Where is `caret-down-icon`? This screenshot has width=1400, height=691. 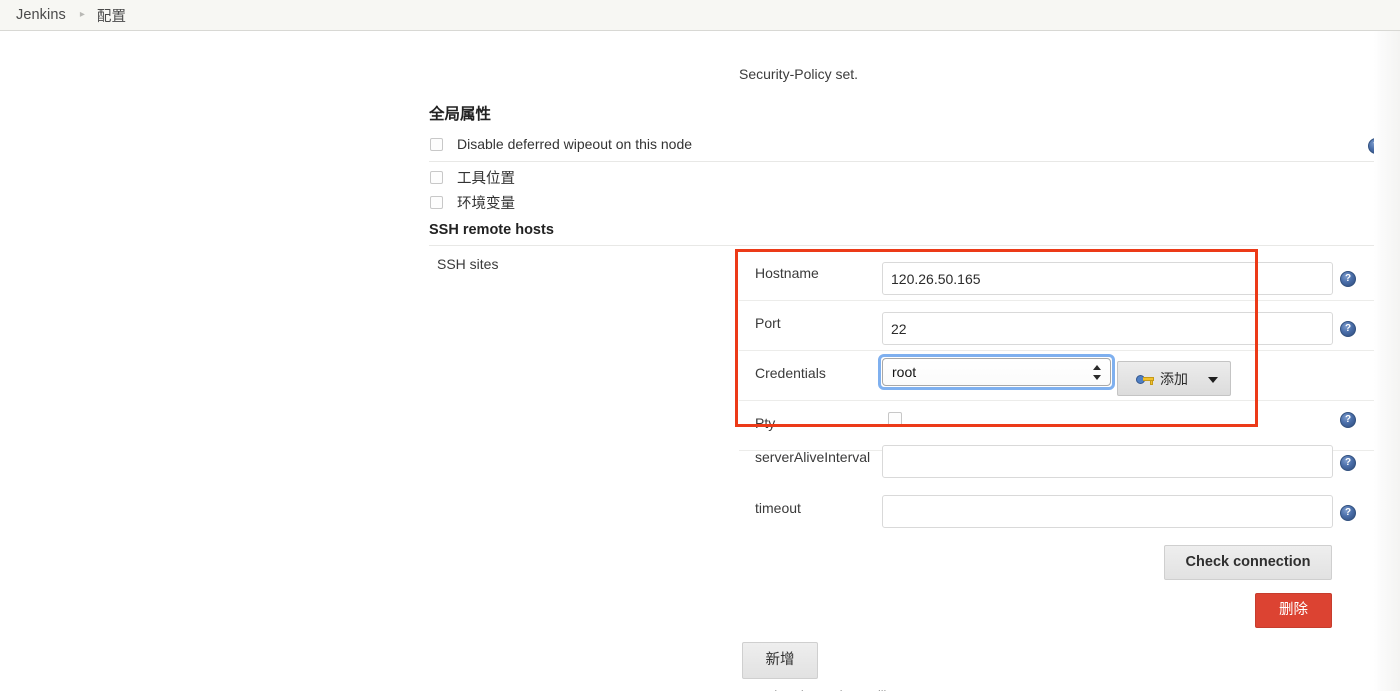 caret-down-icon is located at coordinates (1213, 380).